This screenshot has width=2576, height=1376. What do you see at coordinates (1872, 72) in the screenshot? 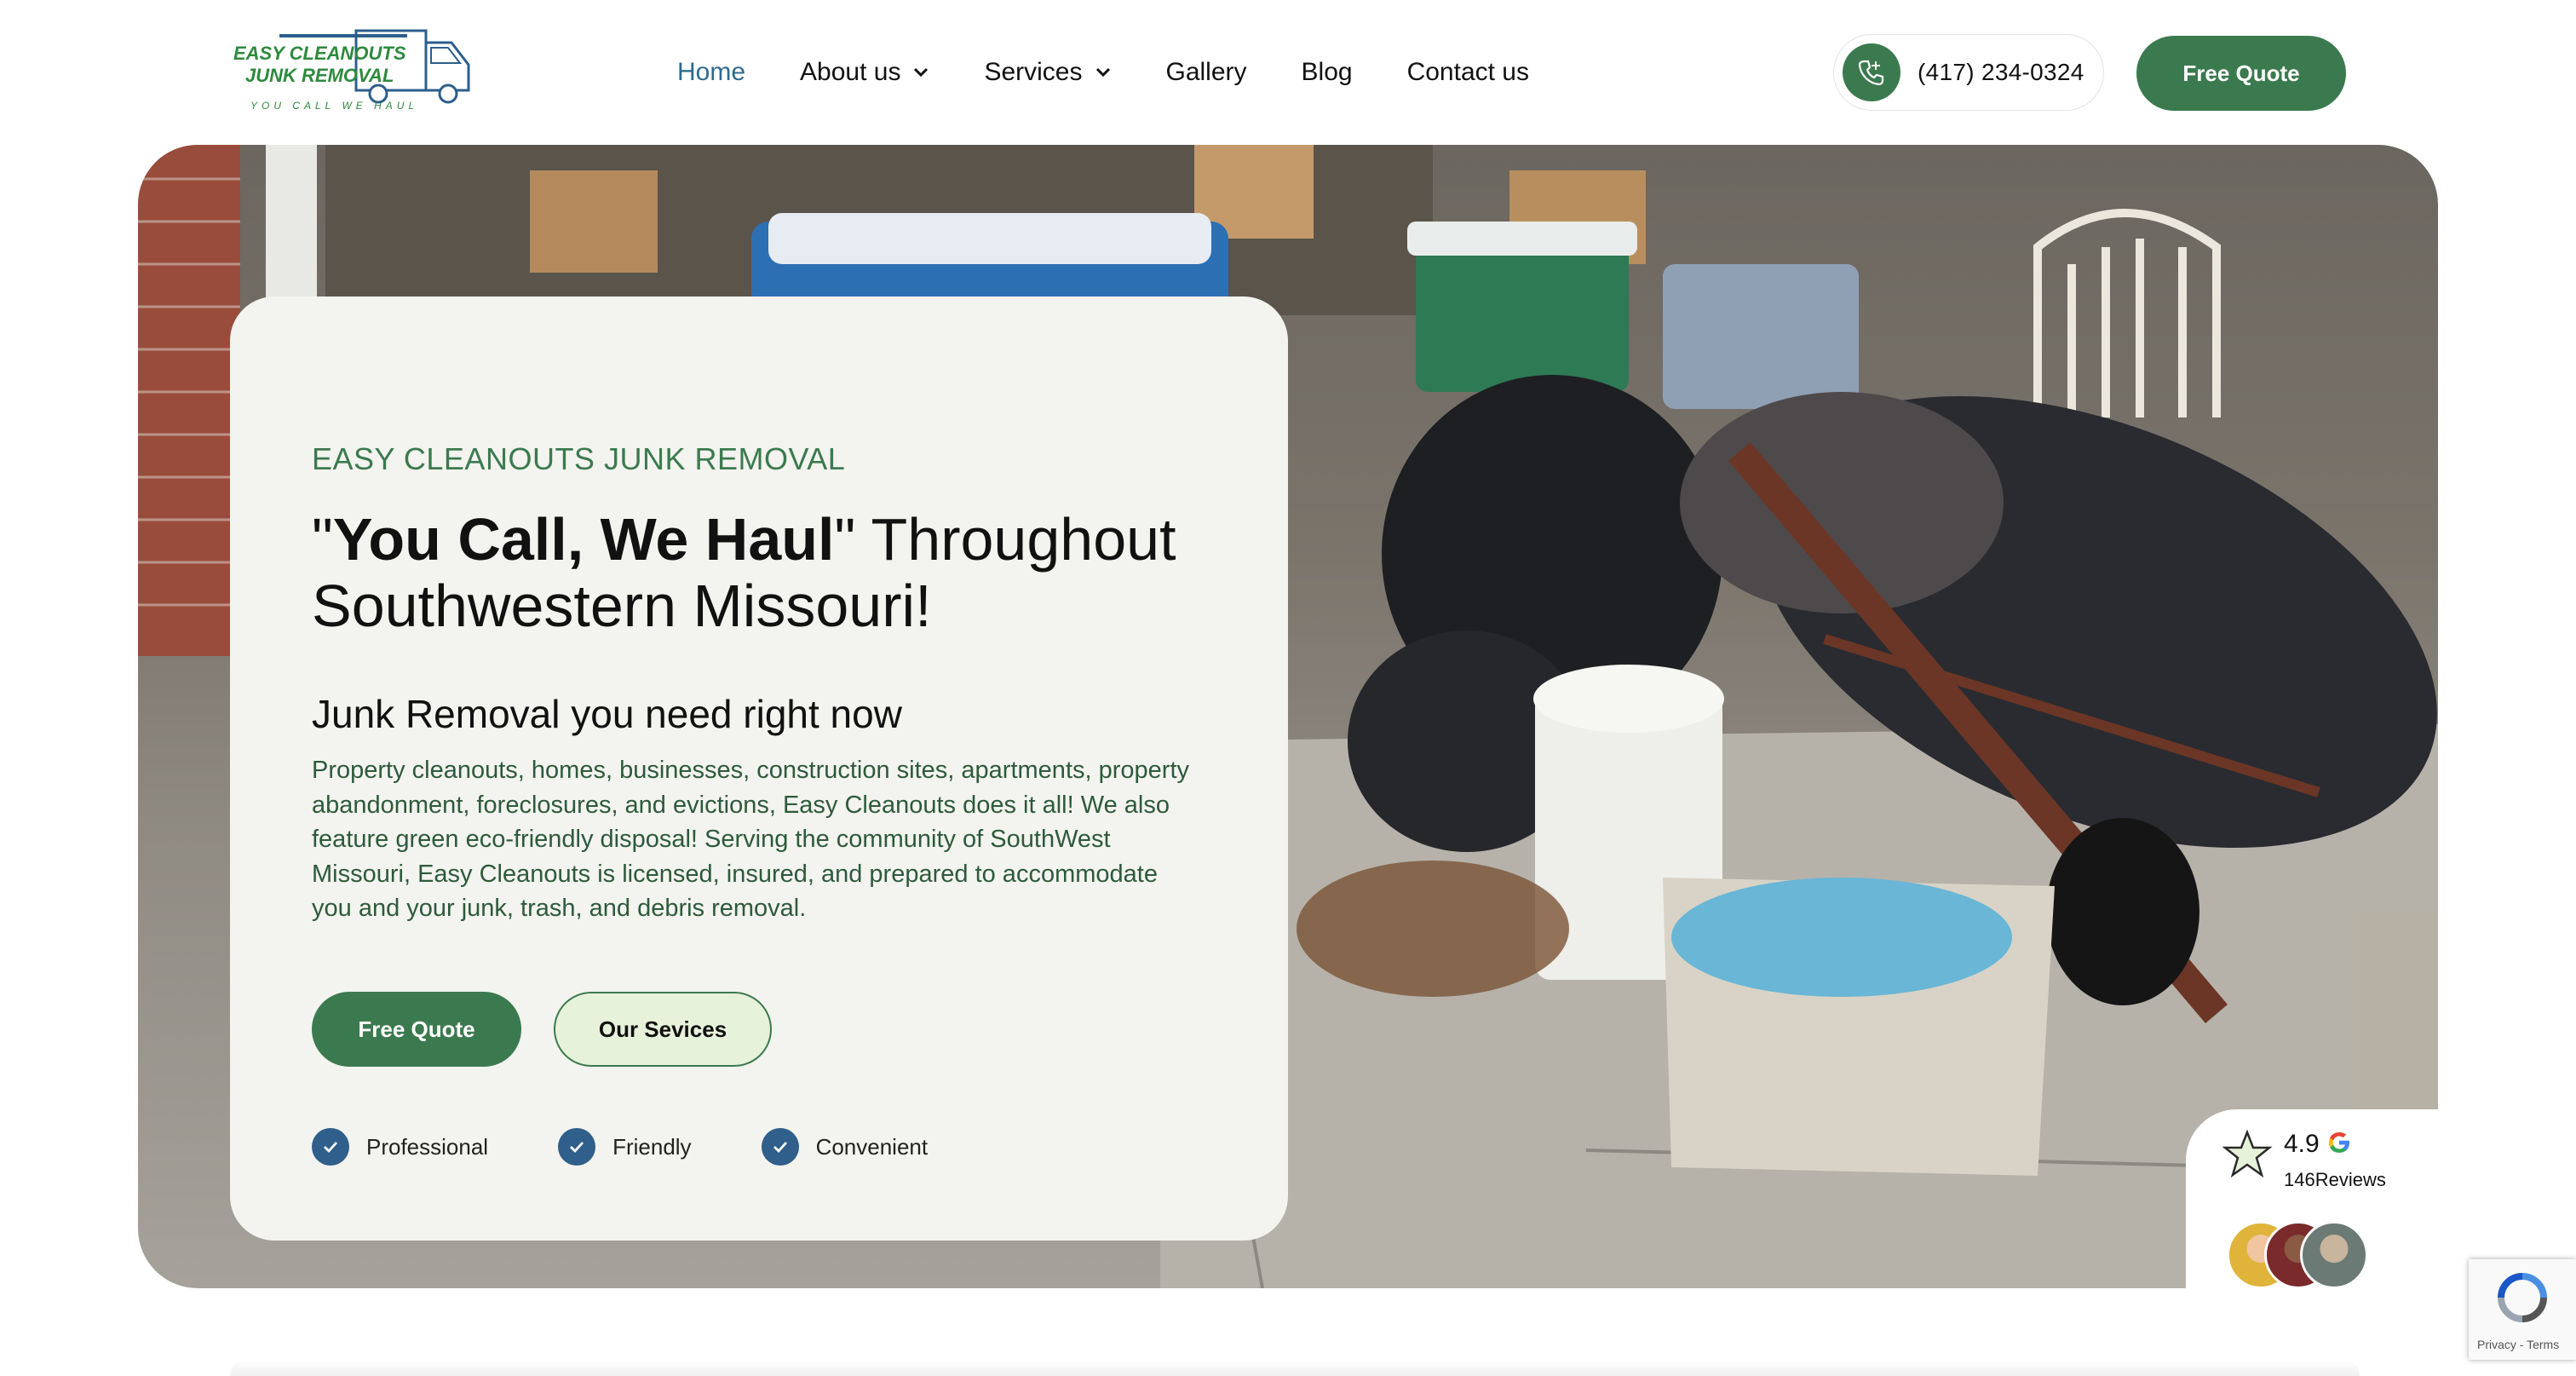
I see `phone-icon` at bounding box center [1872, 72].